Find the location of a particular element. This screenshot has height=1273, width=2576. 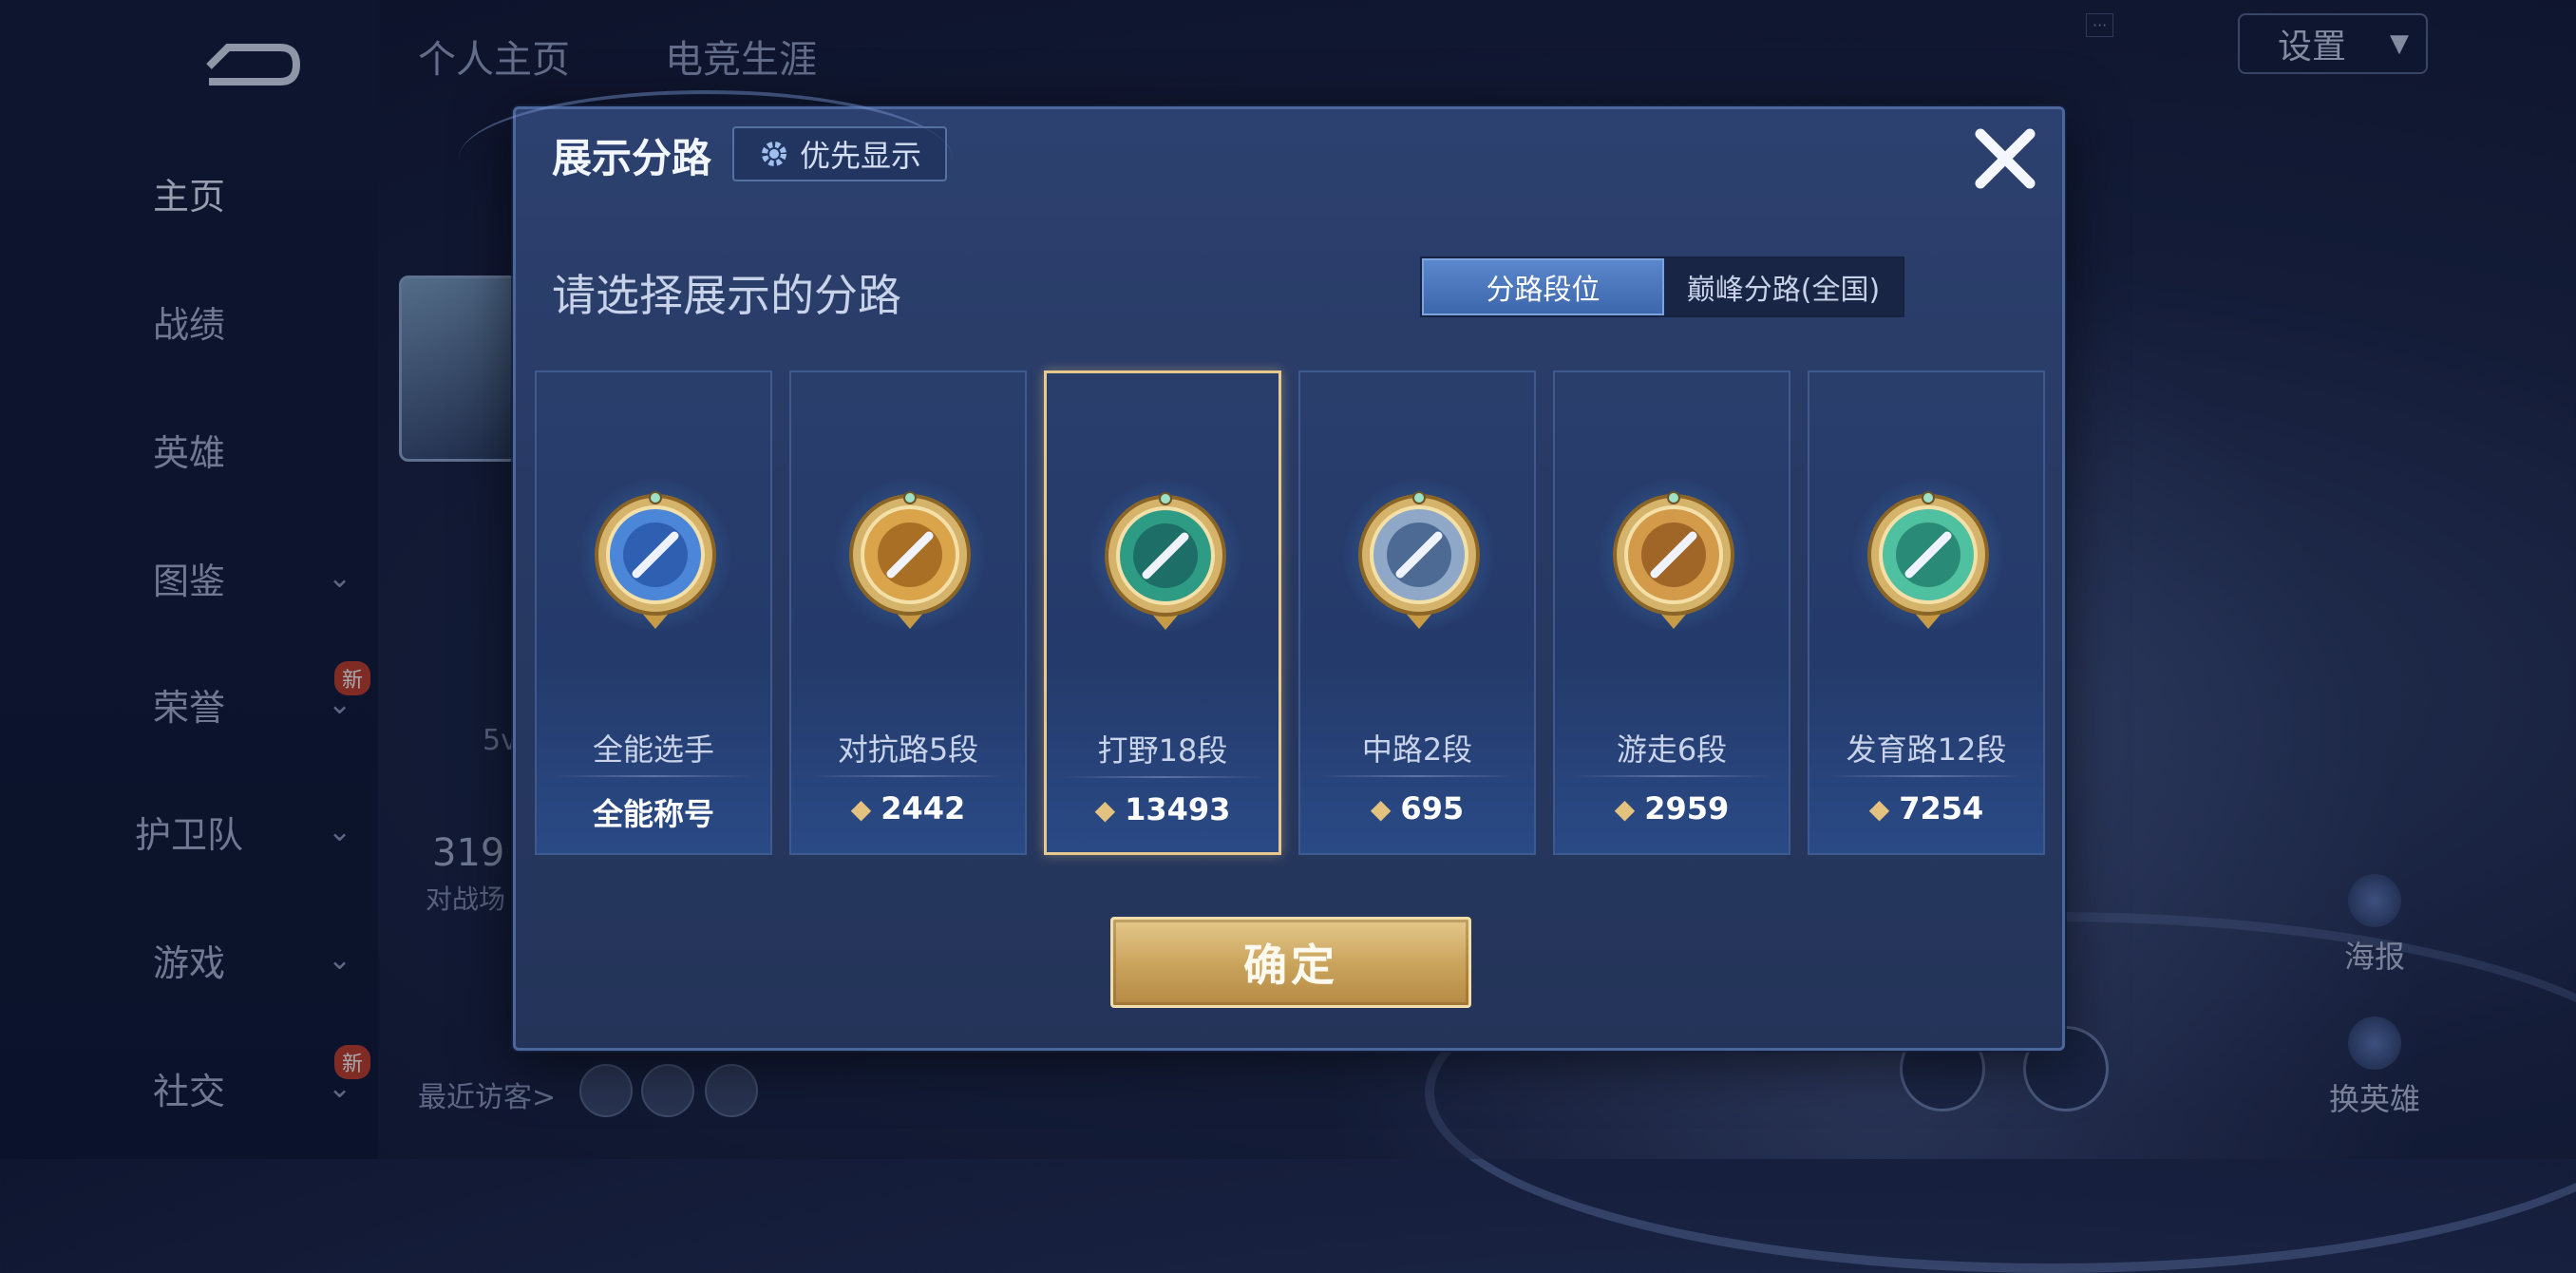

lane-mode-toggle: 分路段位 巅峰分路(全国) is located at coordinates (1662, 286).